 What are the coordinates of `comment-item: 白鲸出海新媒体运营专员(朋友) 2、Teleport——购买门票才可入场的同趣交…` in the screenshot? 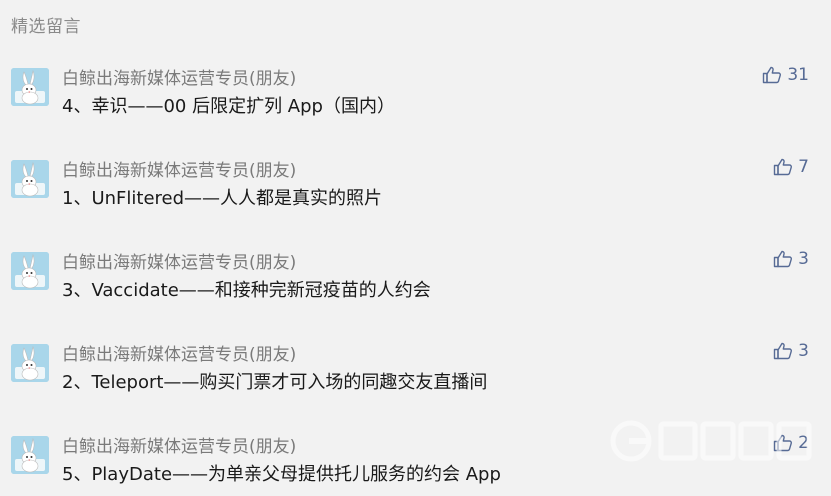 It's located at (415, 377).